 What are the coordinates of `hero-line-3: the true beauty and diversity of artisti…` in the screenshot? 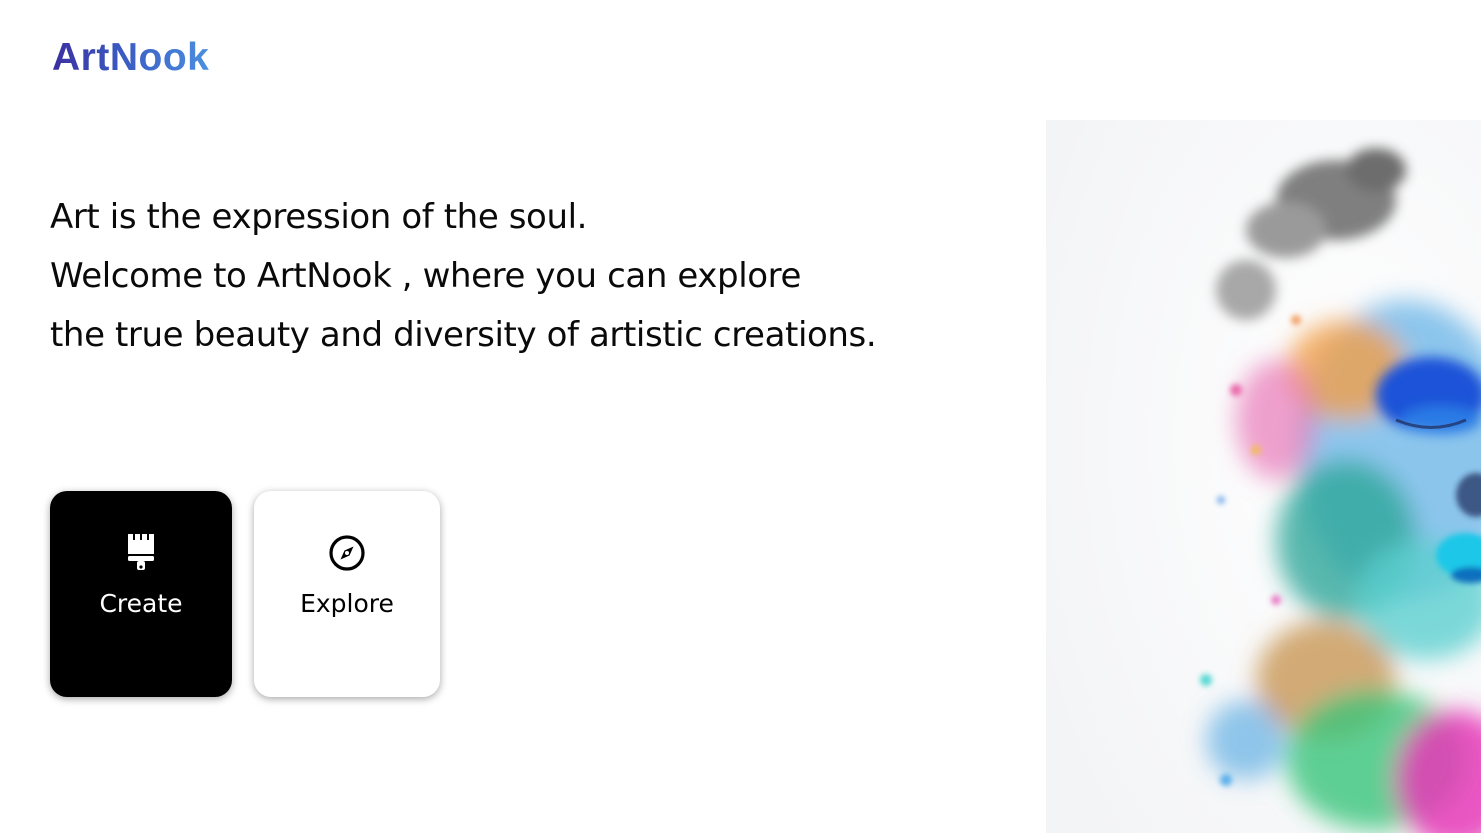 It's located at (463, 335).